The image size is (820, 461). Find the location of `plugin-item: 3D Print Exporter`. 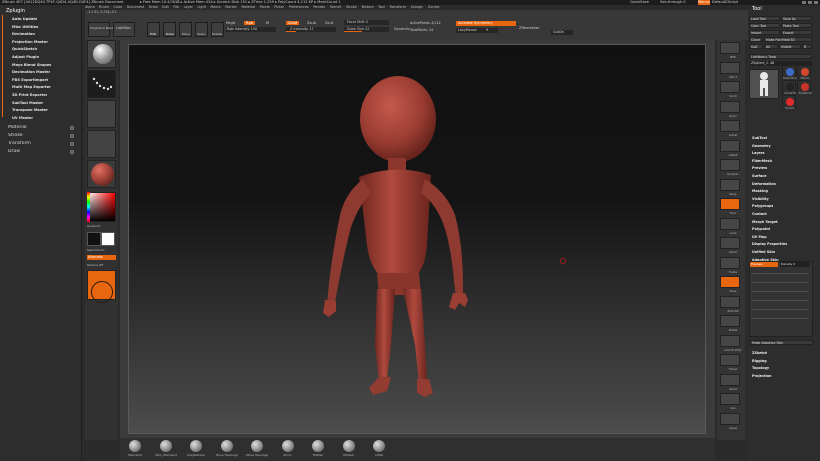

plugin-item: 3D Print Exporter is located at coordinates (29, 95).